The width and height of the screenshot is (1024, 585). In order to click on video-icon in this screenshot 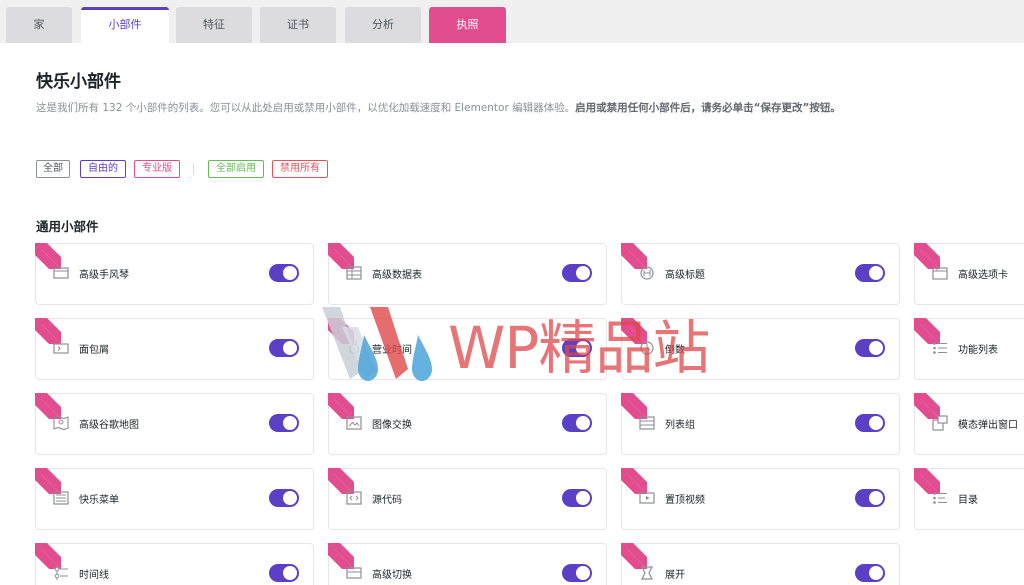, I will do `click(647, 498)`.